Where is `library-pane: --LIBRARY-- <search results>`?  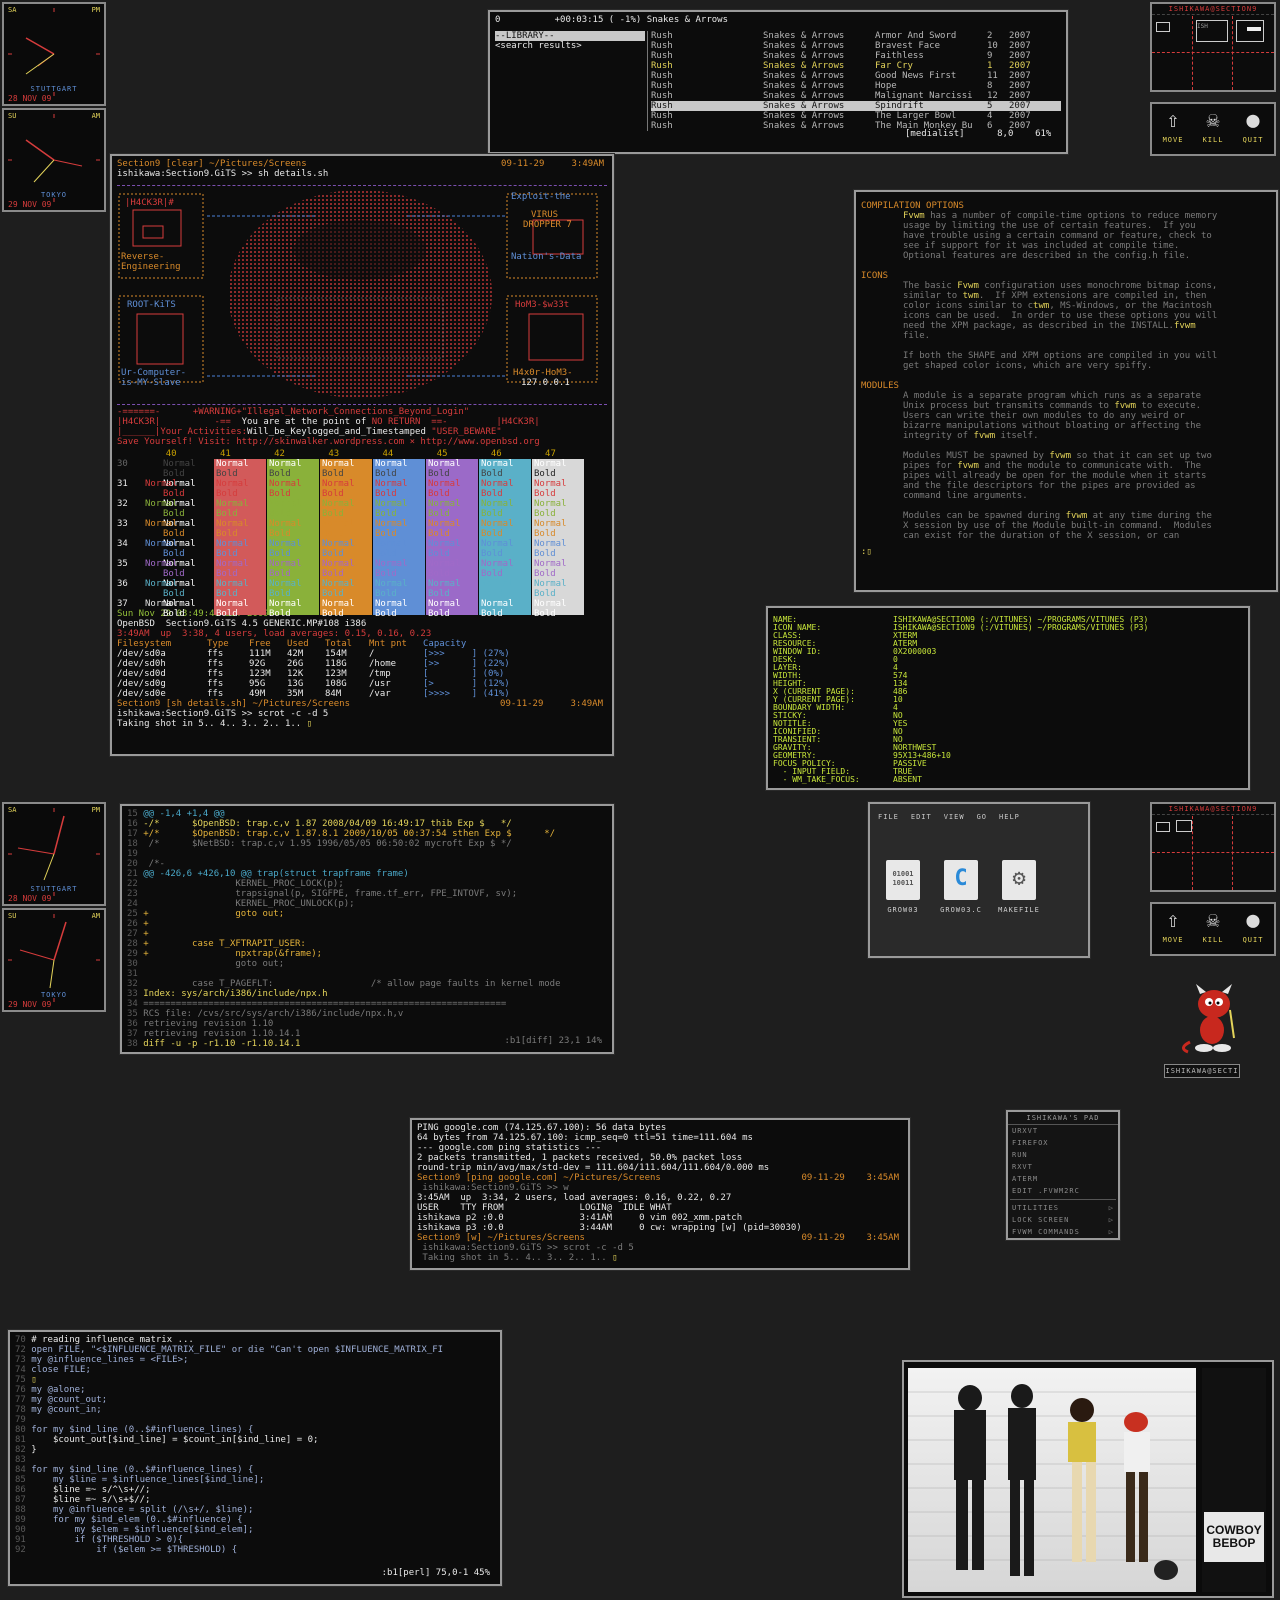 library-pane: --LIBRARY-- <search results> is located at coordinates (570, 41).